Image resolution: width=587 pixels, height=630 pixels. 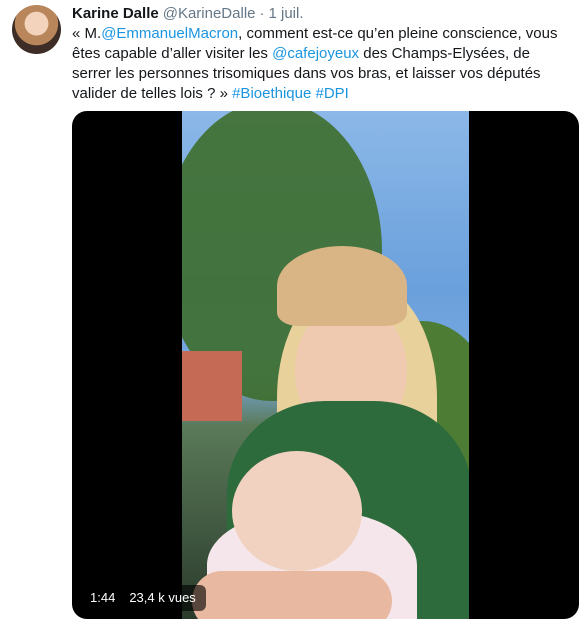 I want to click on avatar, so click(x=36, y=29).